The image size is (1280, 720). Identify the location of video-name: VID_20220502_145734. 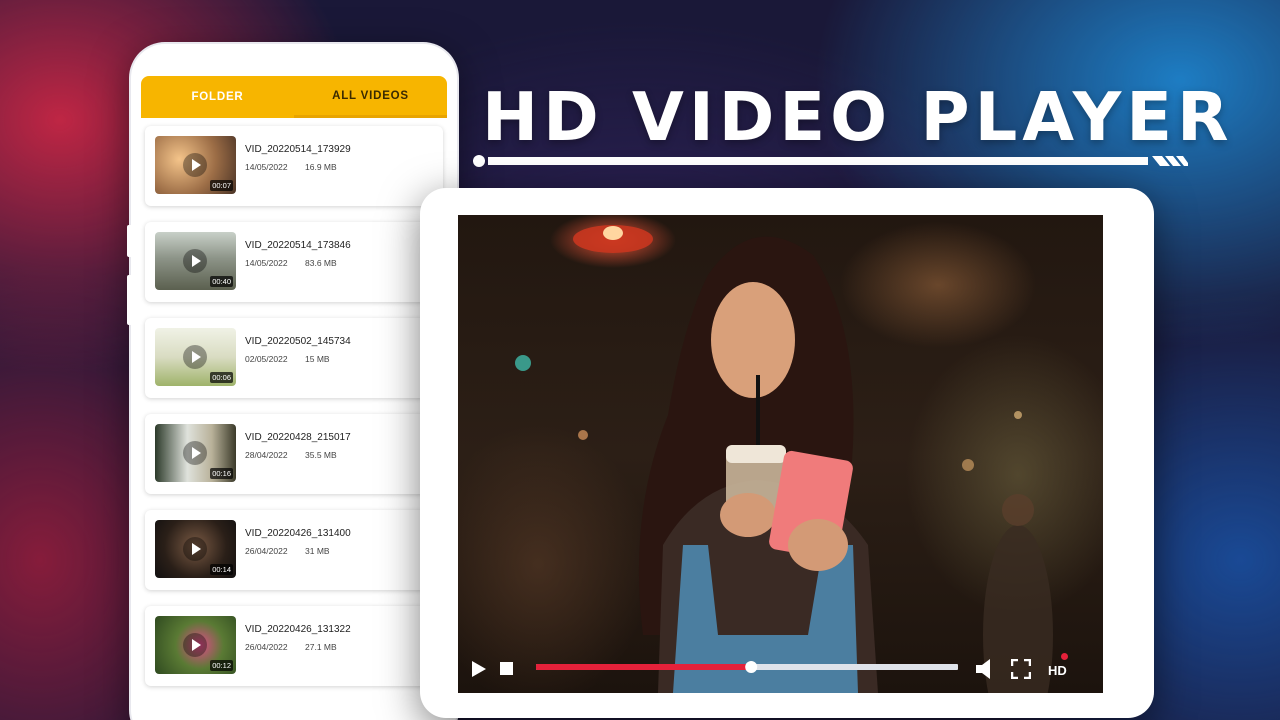
(298, 341).